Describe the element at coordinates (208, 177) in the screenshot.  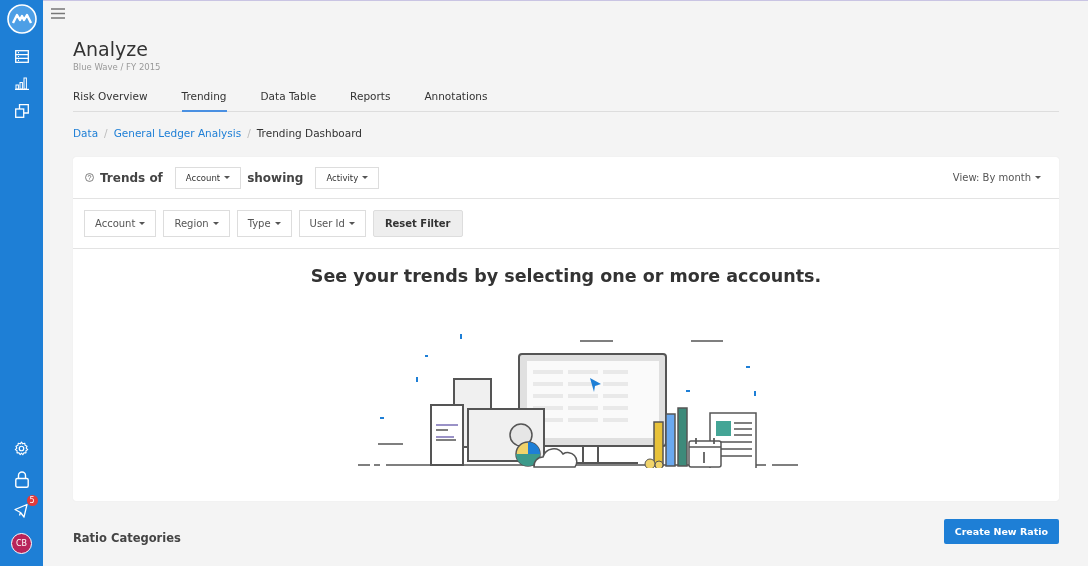
I see `dimension-dropdown: Account` at that location.